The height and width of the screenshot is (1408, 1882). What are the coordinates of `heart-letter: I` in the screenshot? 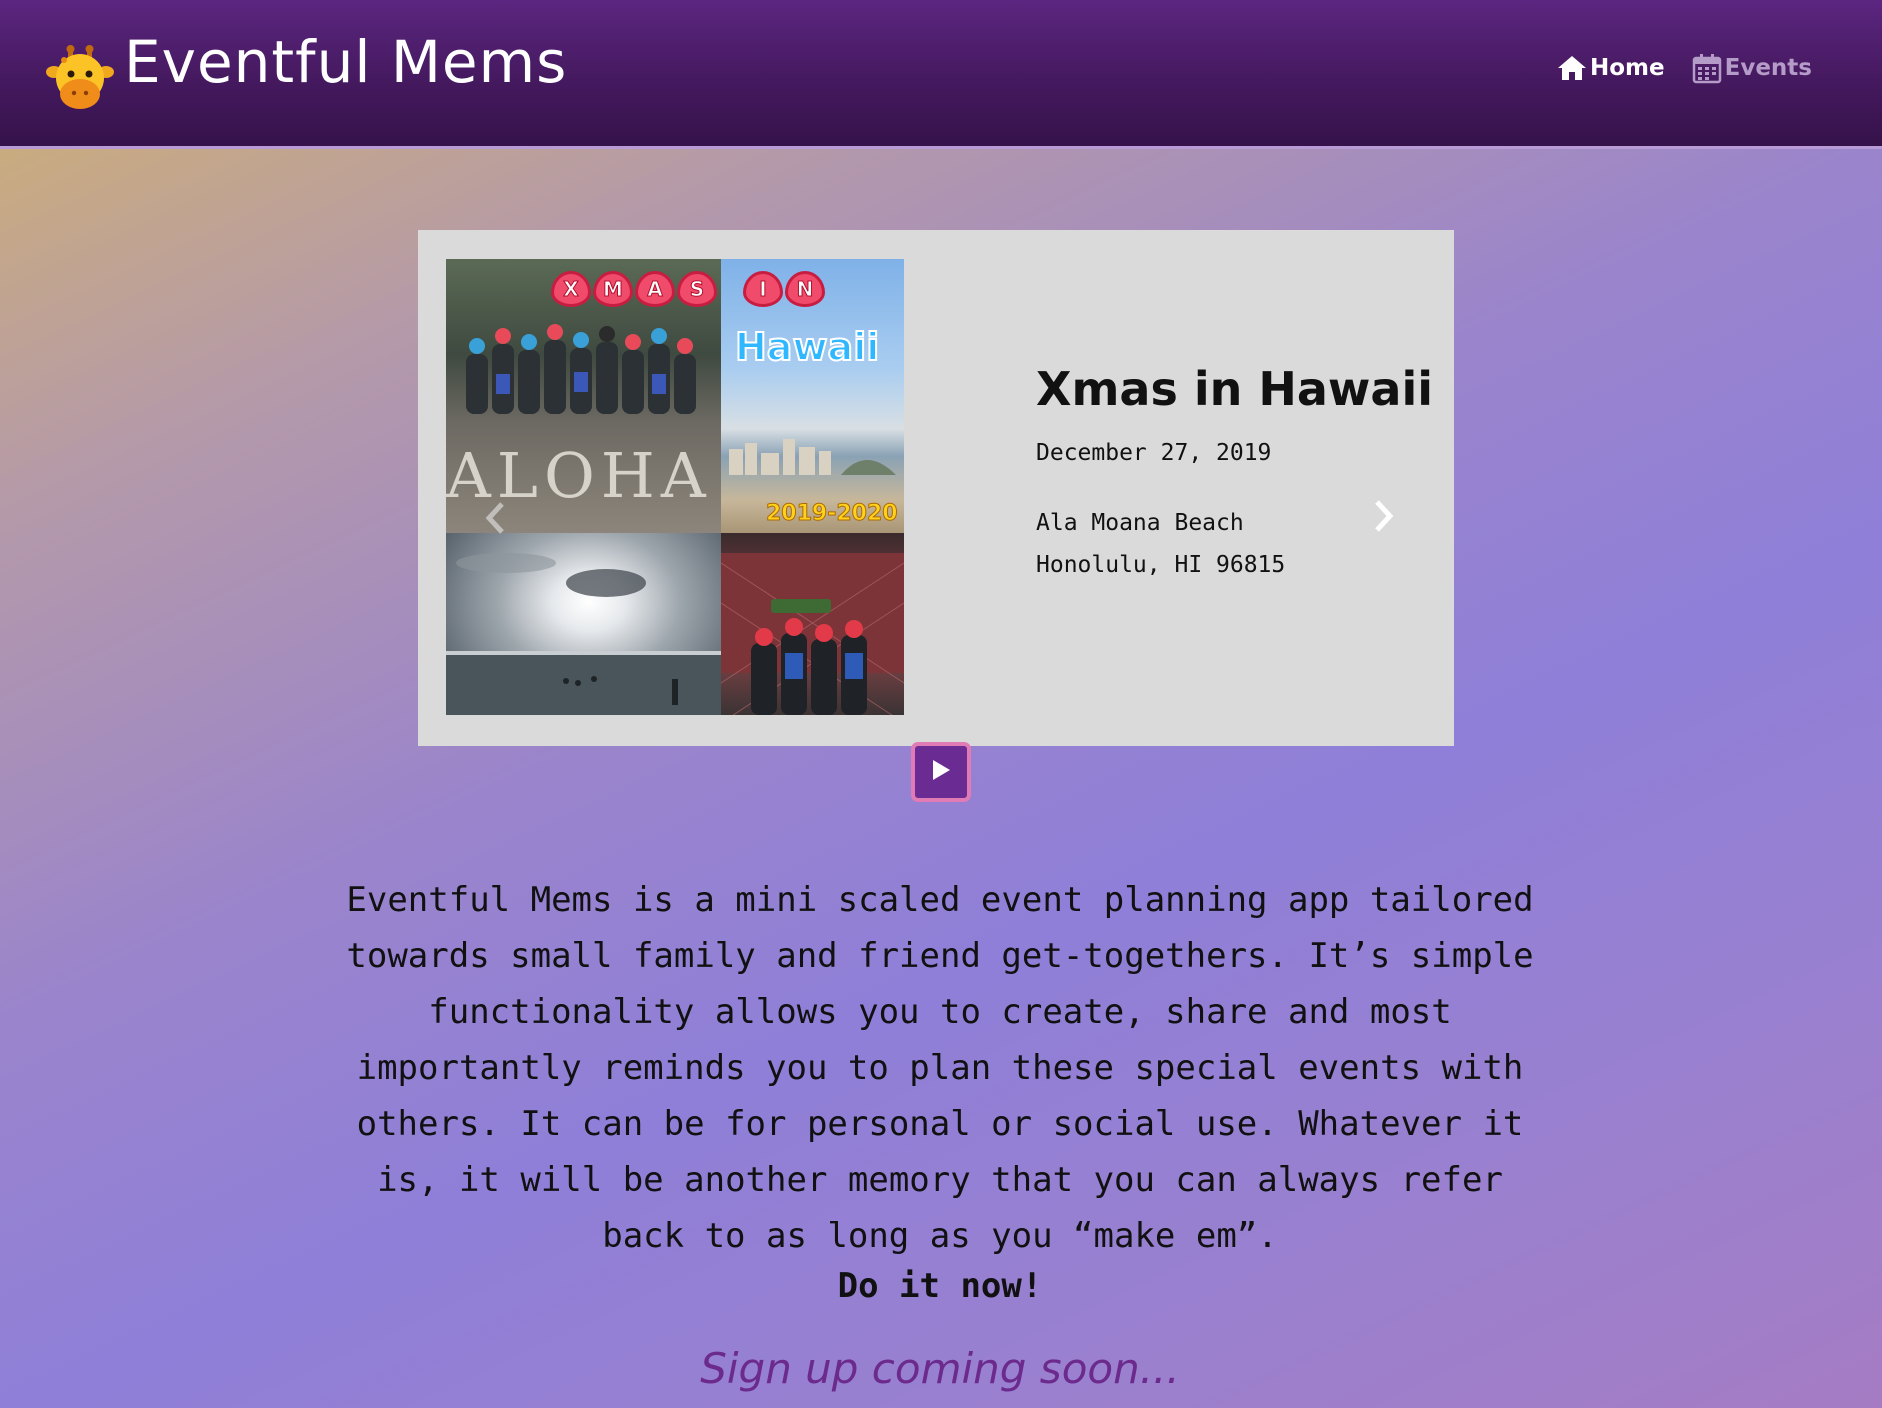 It's located at (763, 289).